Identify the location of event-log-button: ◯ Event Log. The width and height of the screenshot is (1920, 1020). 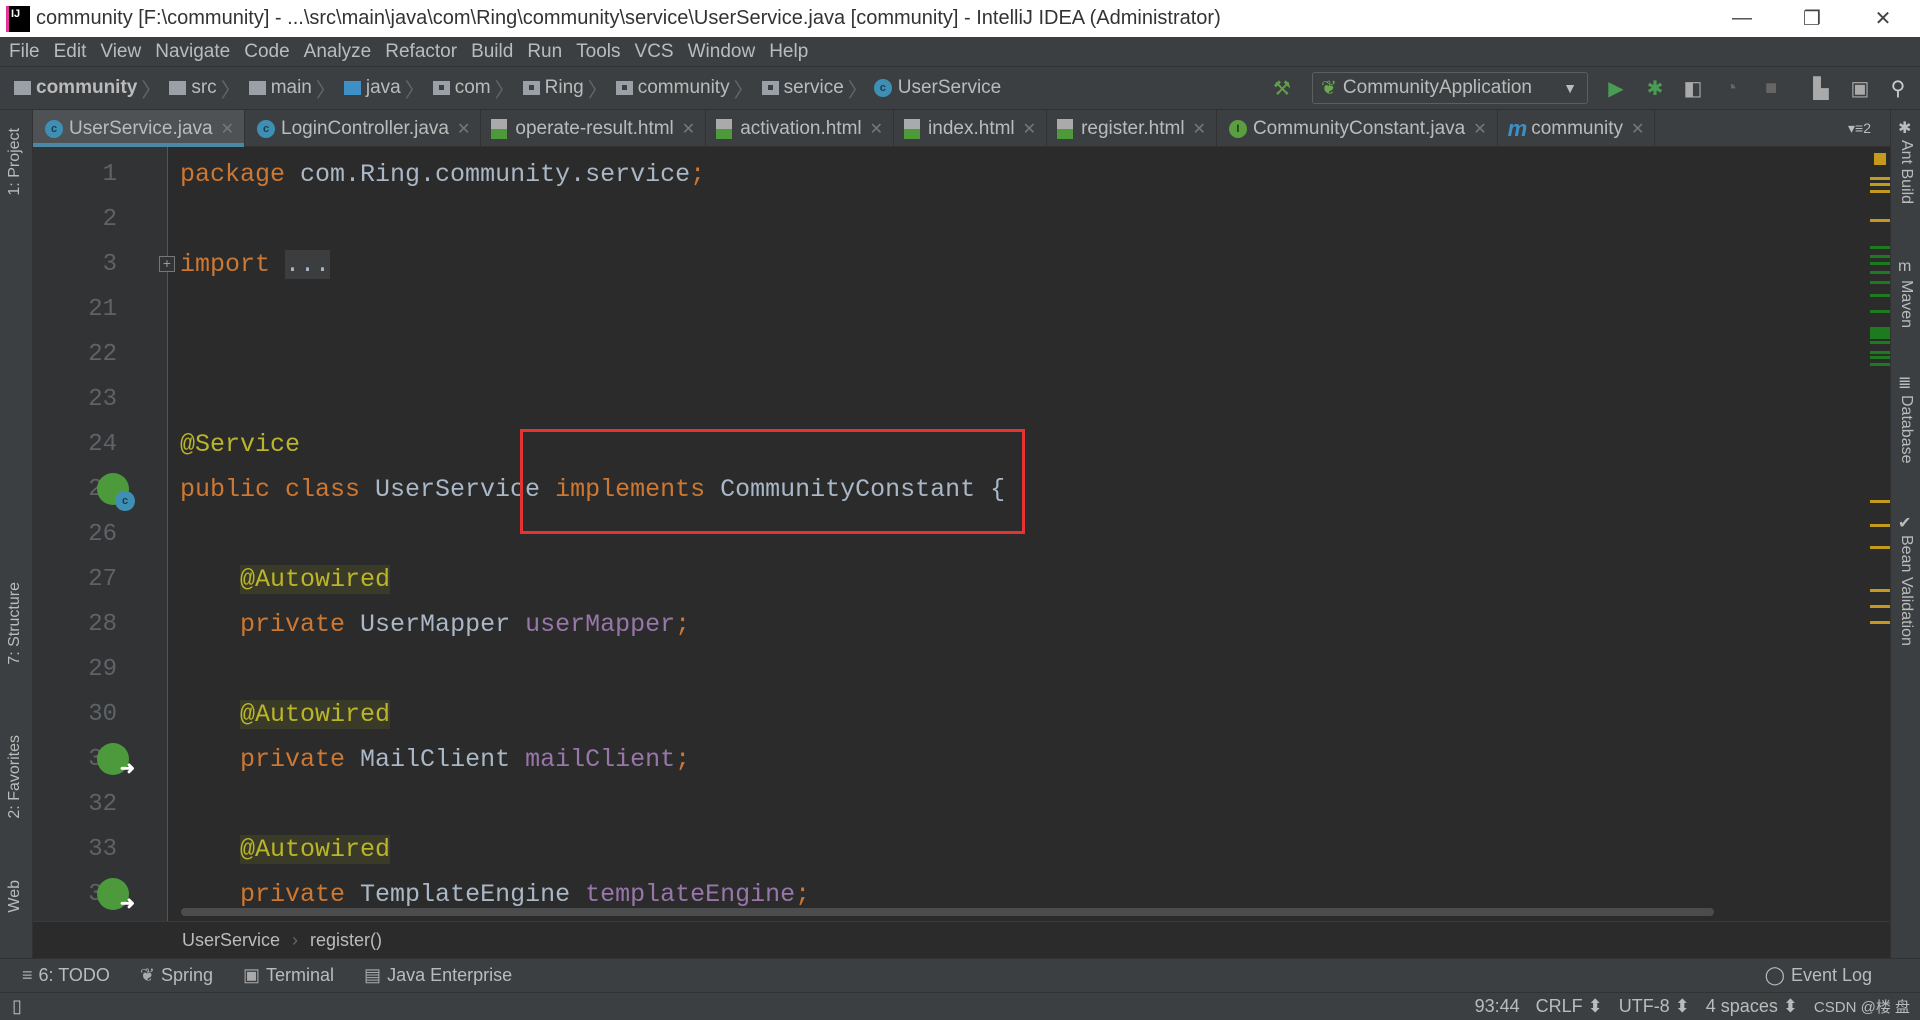
(1818, 975).